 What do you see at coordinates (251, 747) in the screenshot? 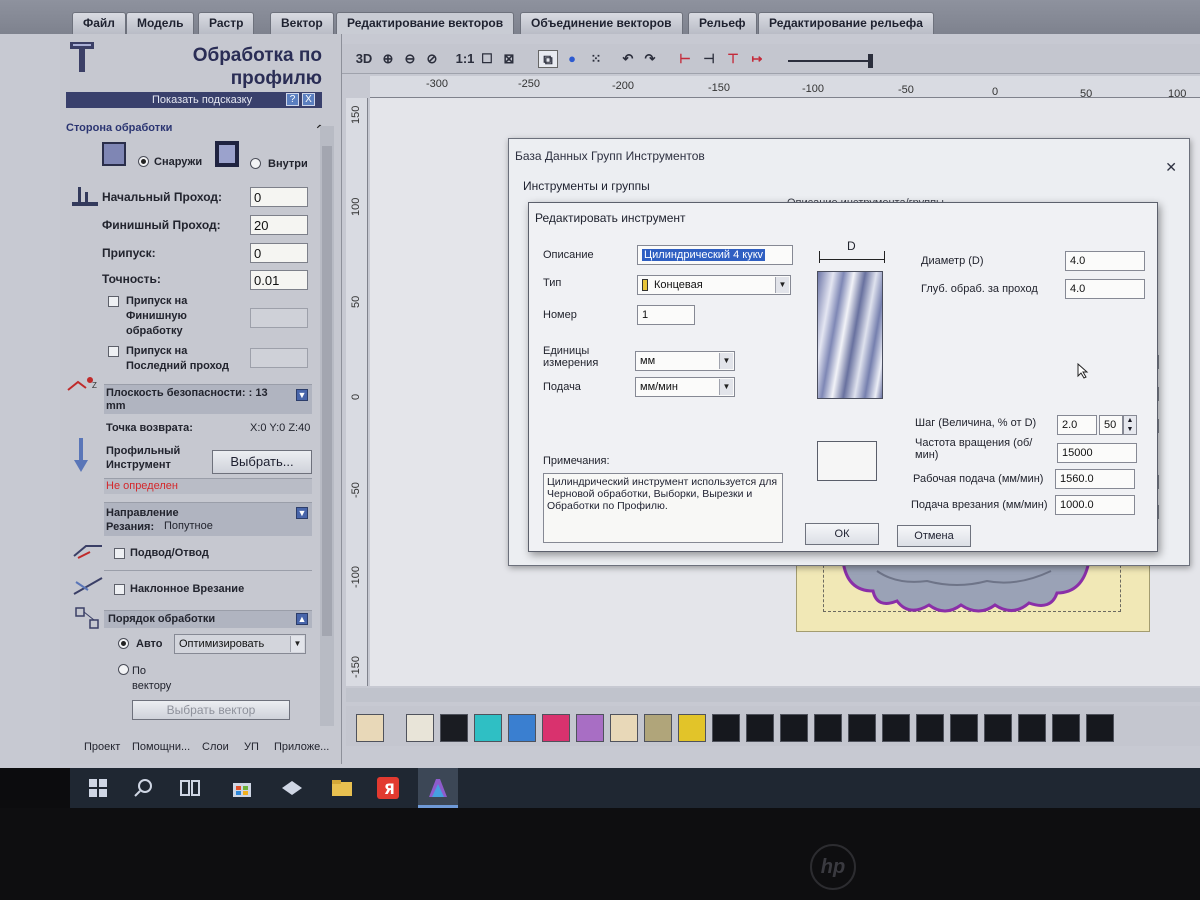
I see `tab-toolpaths: УП` at bounding box center [251, 747].